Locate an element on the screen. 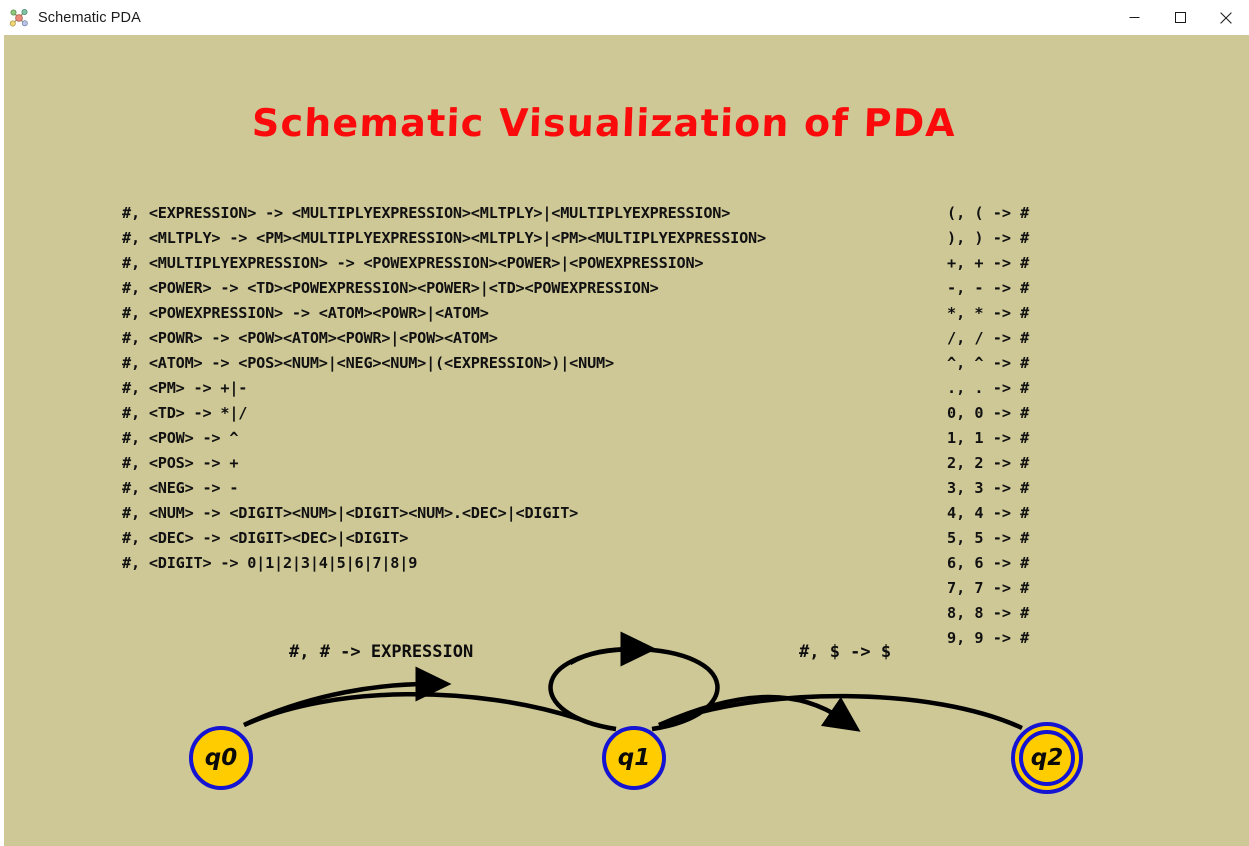  stack-rule-row: ., . -> # is located at coordinates (988, 388).